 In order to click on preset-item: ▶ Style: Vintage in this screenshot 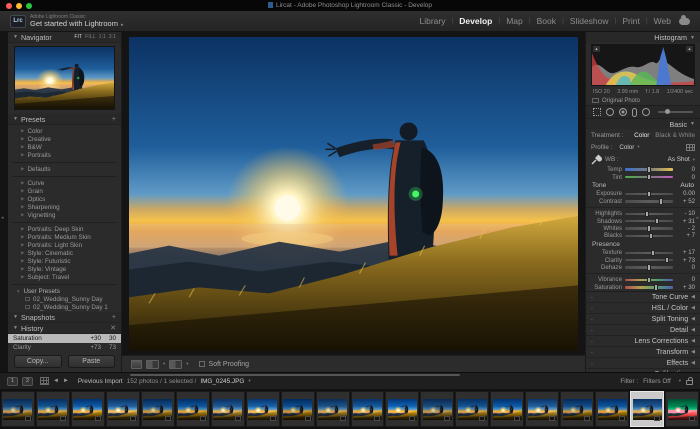, I will do `click(64, 269)`.